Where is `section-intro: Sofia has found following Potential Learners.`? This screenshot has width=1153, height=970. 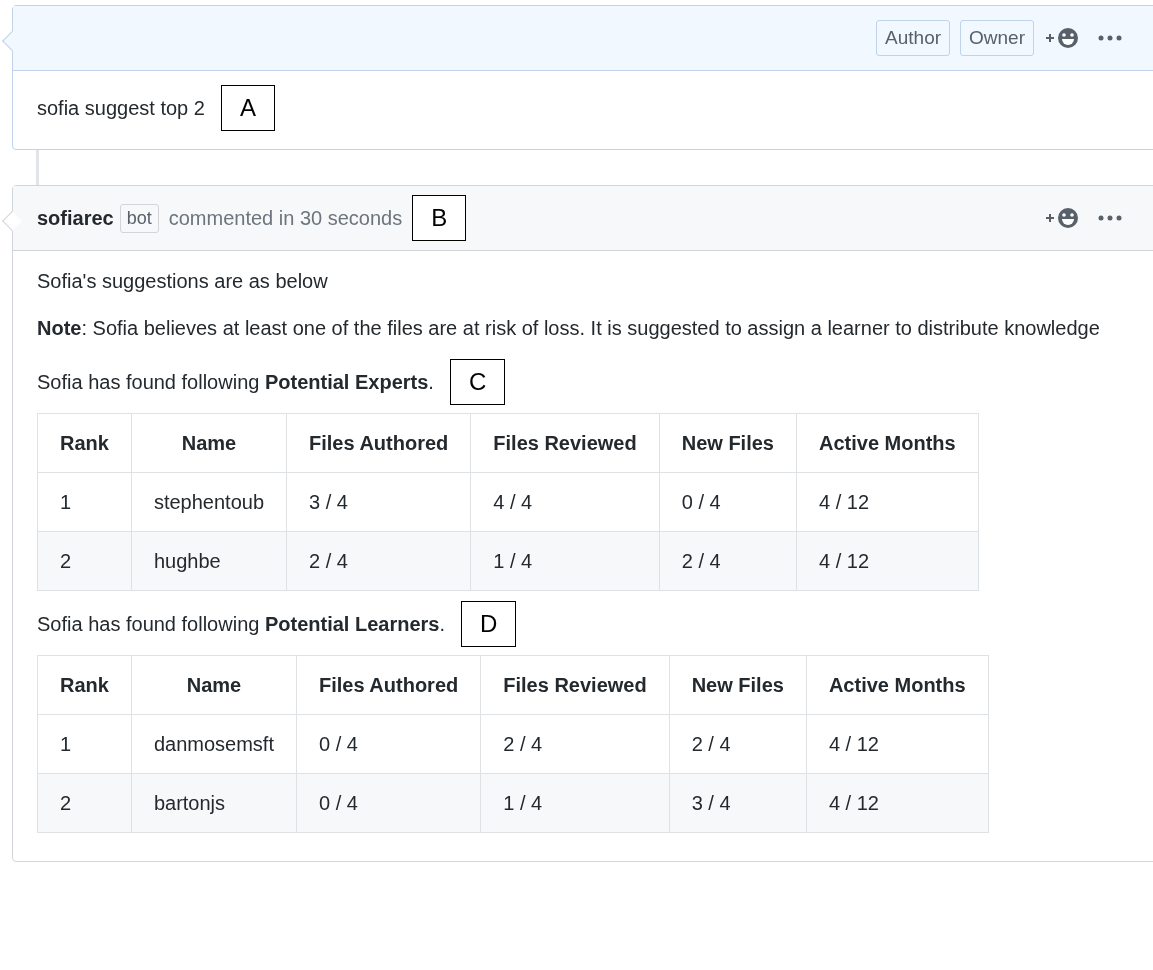 section-intro: Sofia has found following Potential Learners. is located at coordinates (241, 624).